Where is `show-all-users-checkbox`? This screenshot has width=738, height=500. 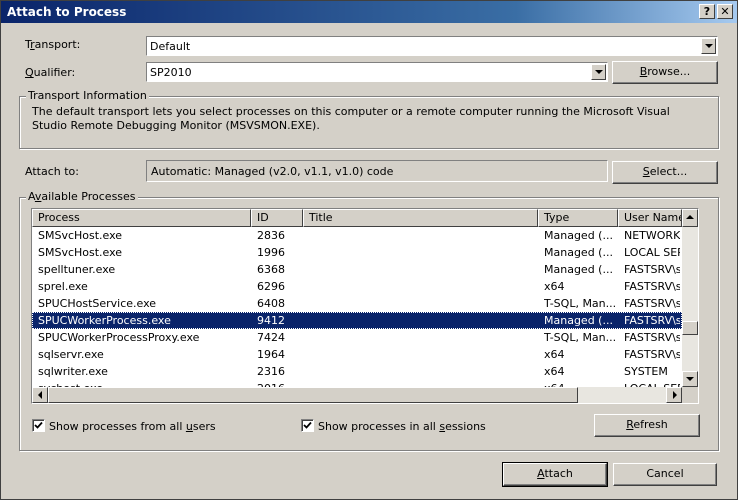
show-all-users-checkbox is located at coordinates (38, 425).